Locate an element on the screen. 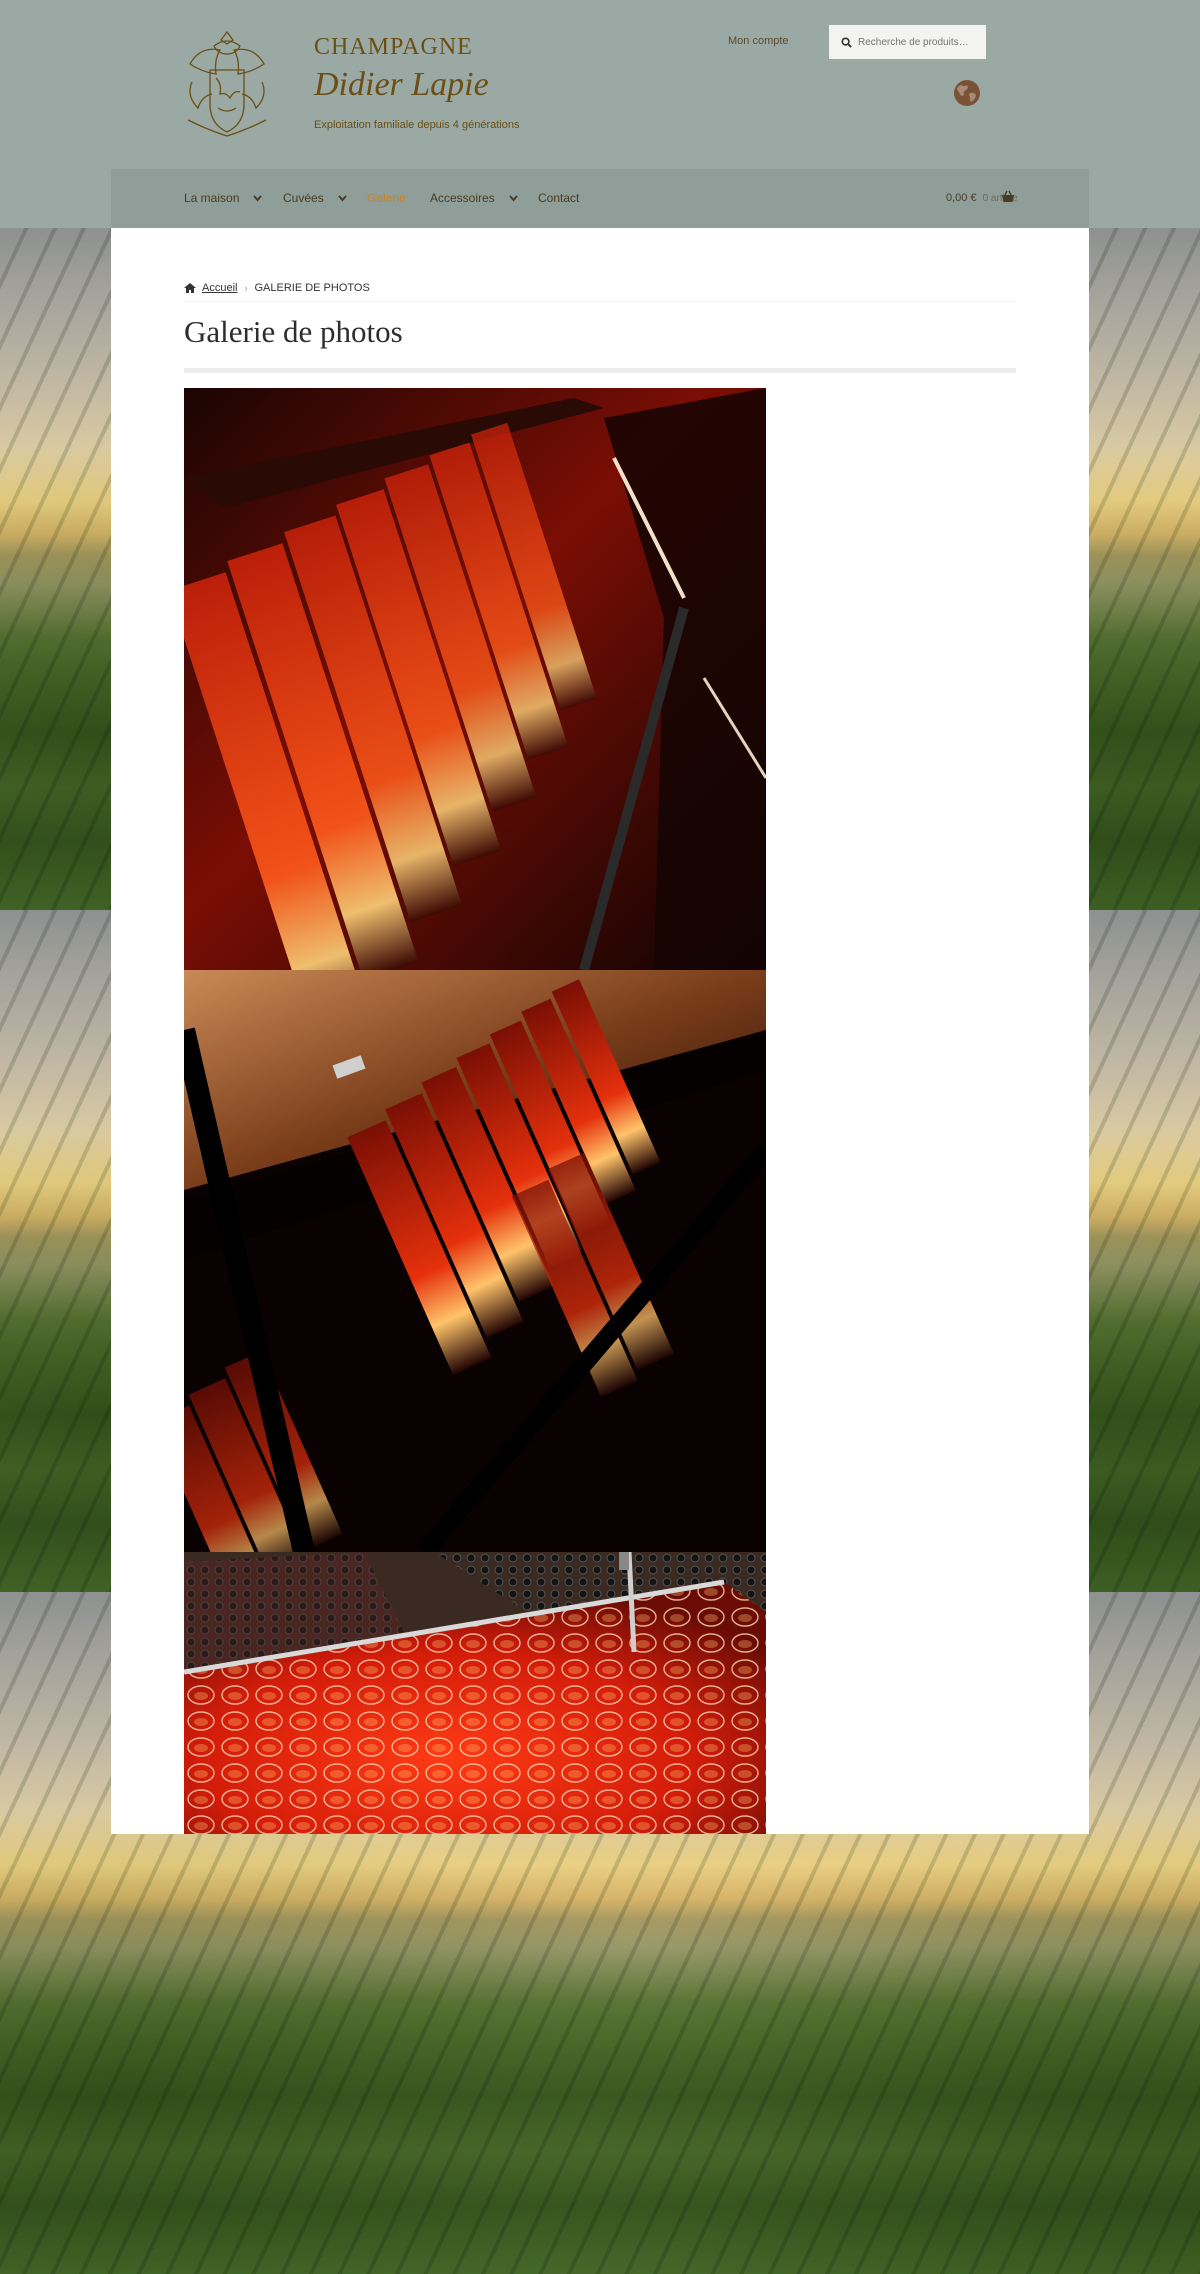  cart-amount: 0,00 € is located at coordinates (961, 198).